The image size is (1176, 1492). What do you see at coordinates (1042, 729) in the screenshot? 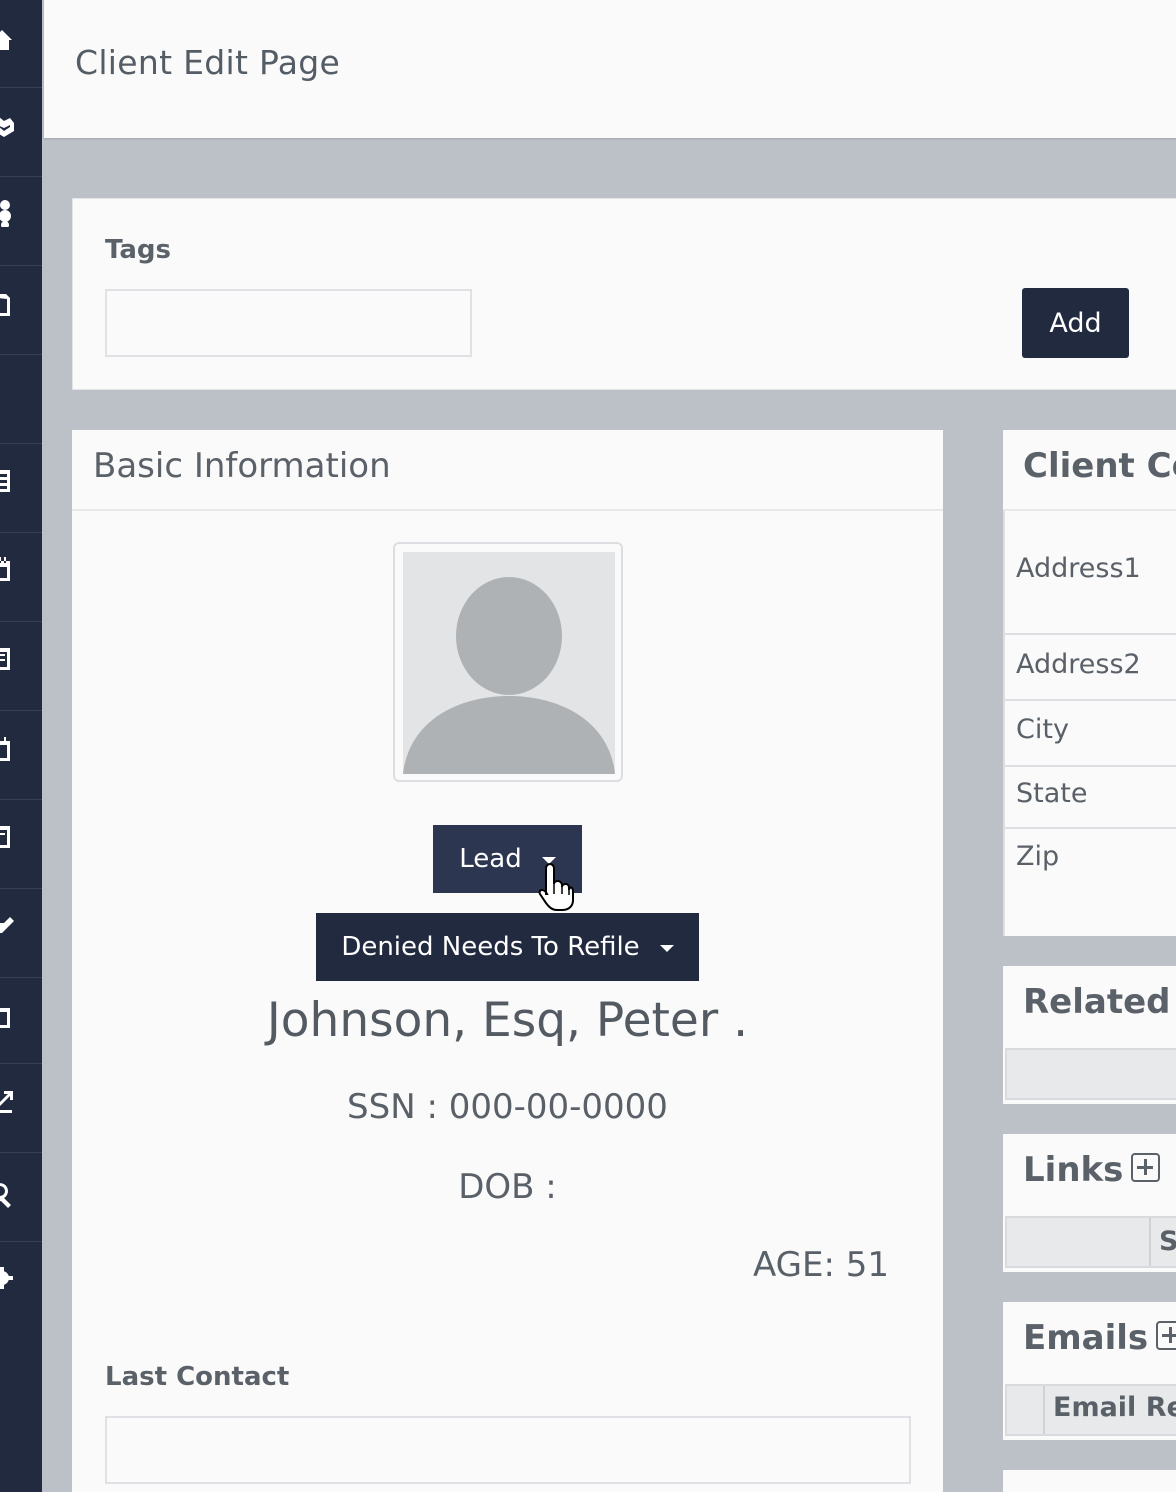
I see `city-label: City` at bounding box center [1042, 729].